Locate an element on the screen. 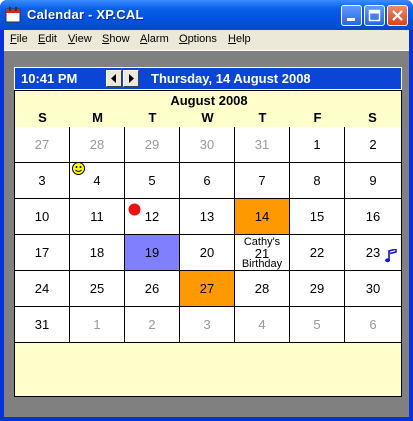  menu-label: ptions is located at coordinates (202, 39).